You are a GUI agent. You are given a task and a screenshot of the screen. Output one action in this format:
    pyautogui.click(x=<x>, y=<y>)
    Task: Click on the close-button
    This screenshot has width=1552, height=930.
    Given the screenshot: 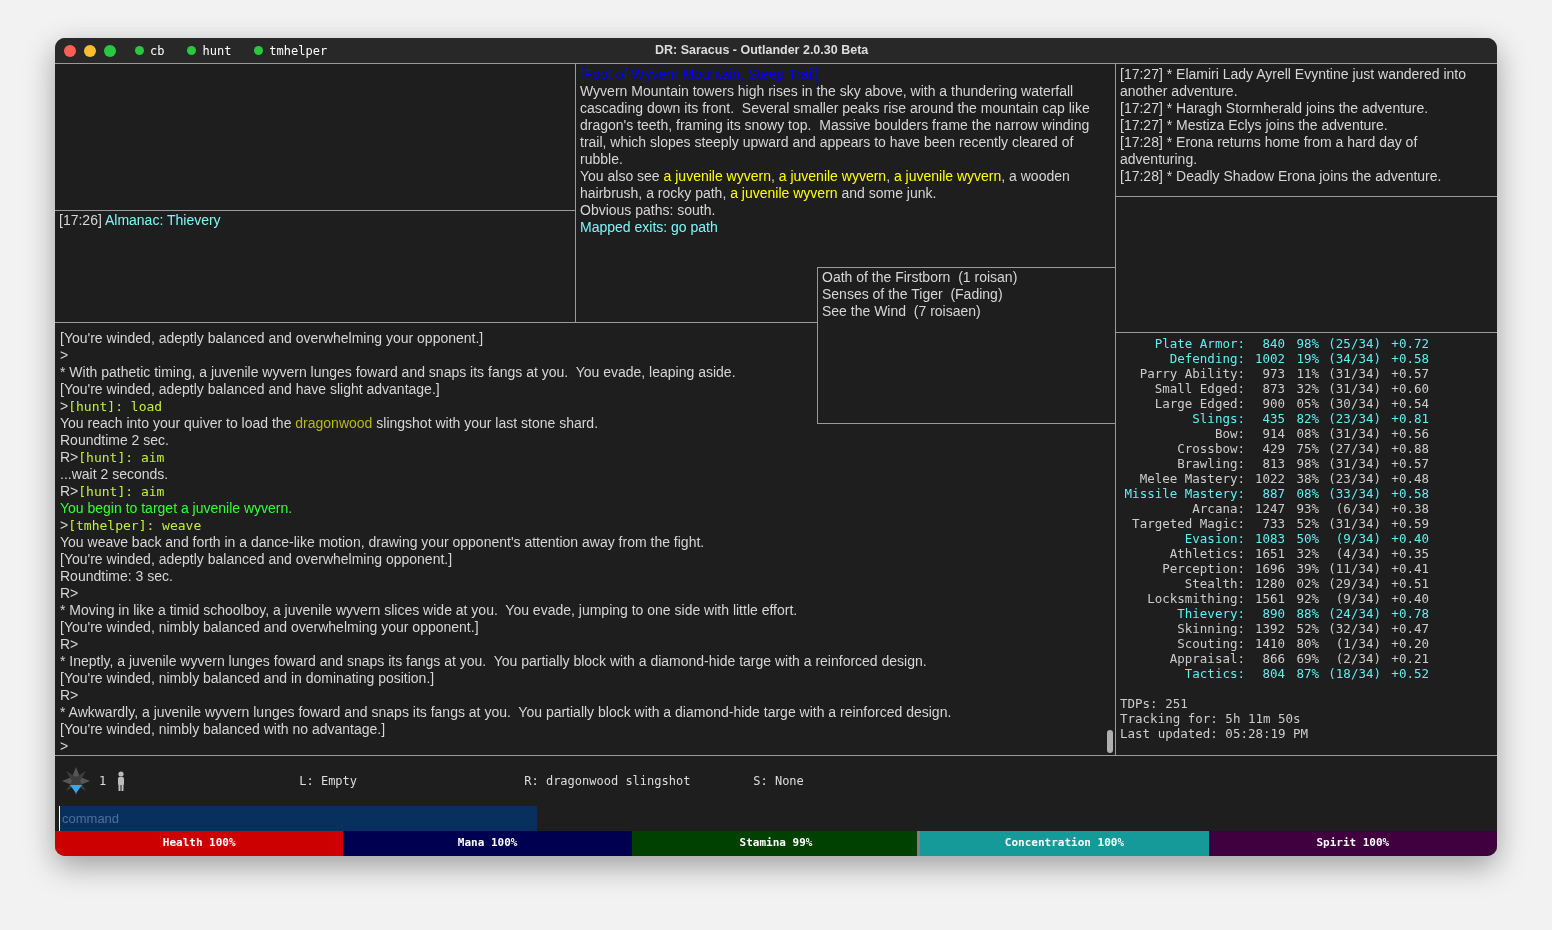 What is the action you would take?
    pyautogui.click(x=70, y=50)
    